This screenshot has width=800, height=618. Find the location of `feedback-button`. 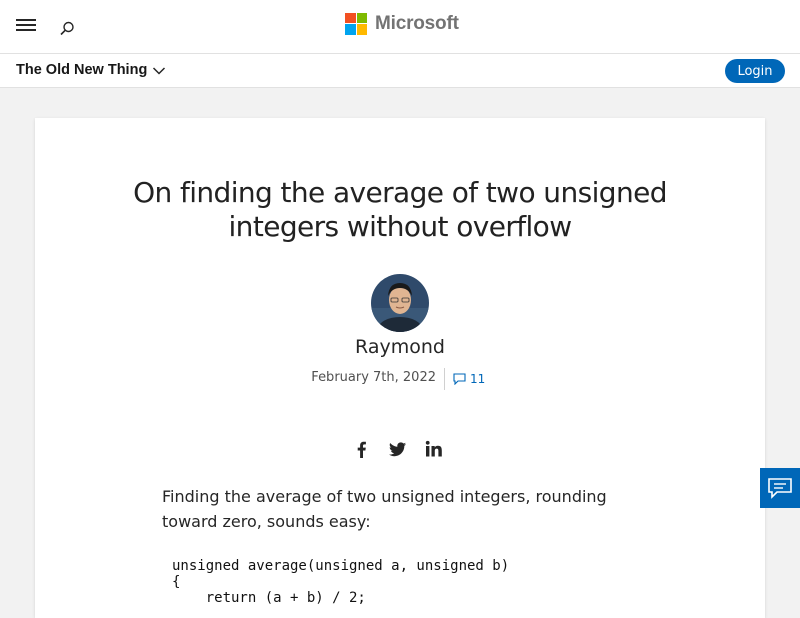

feedback-button is located at coordinates (780, 488).